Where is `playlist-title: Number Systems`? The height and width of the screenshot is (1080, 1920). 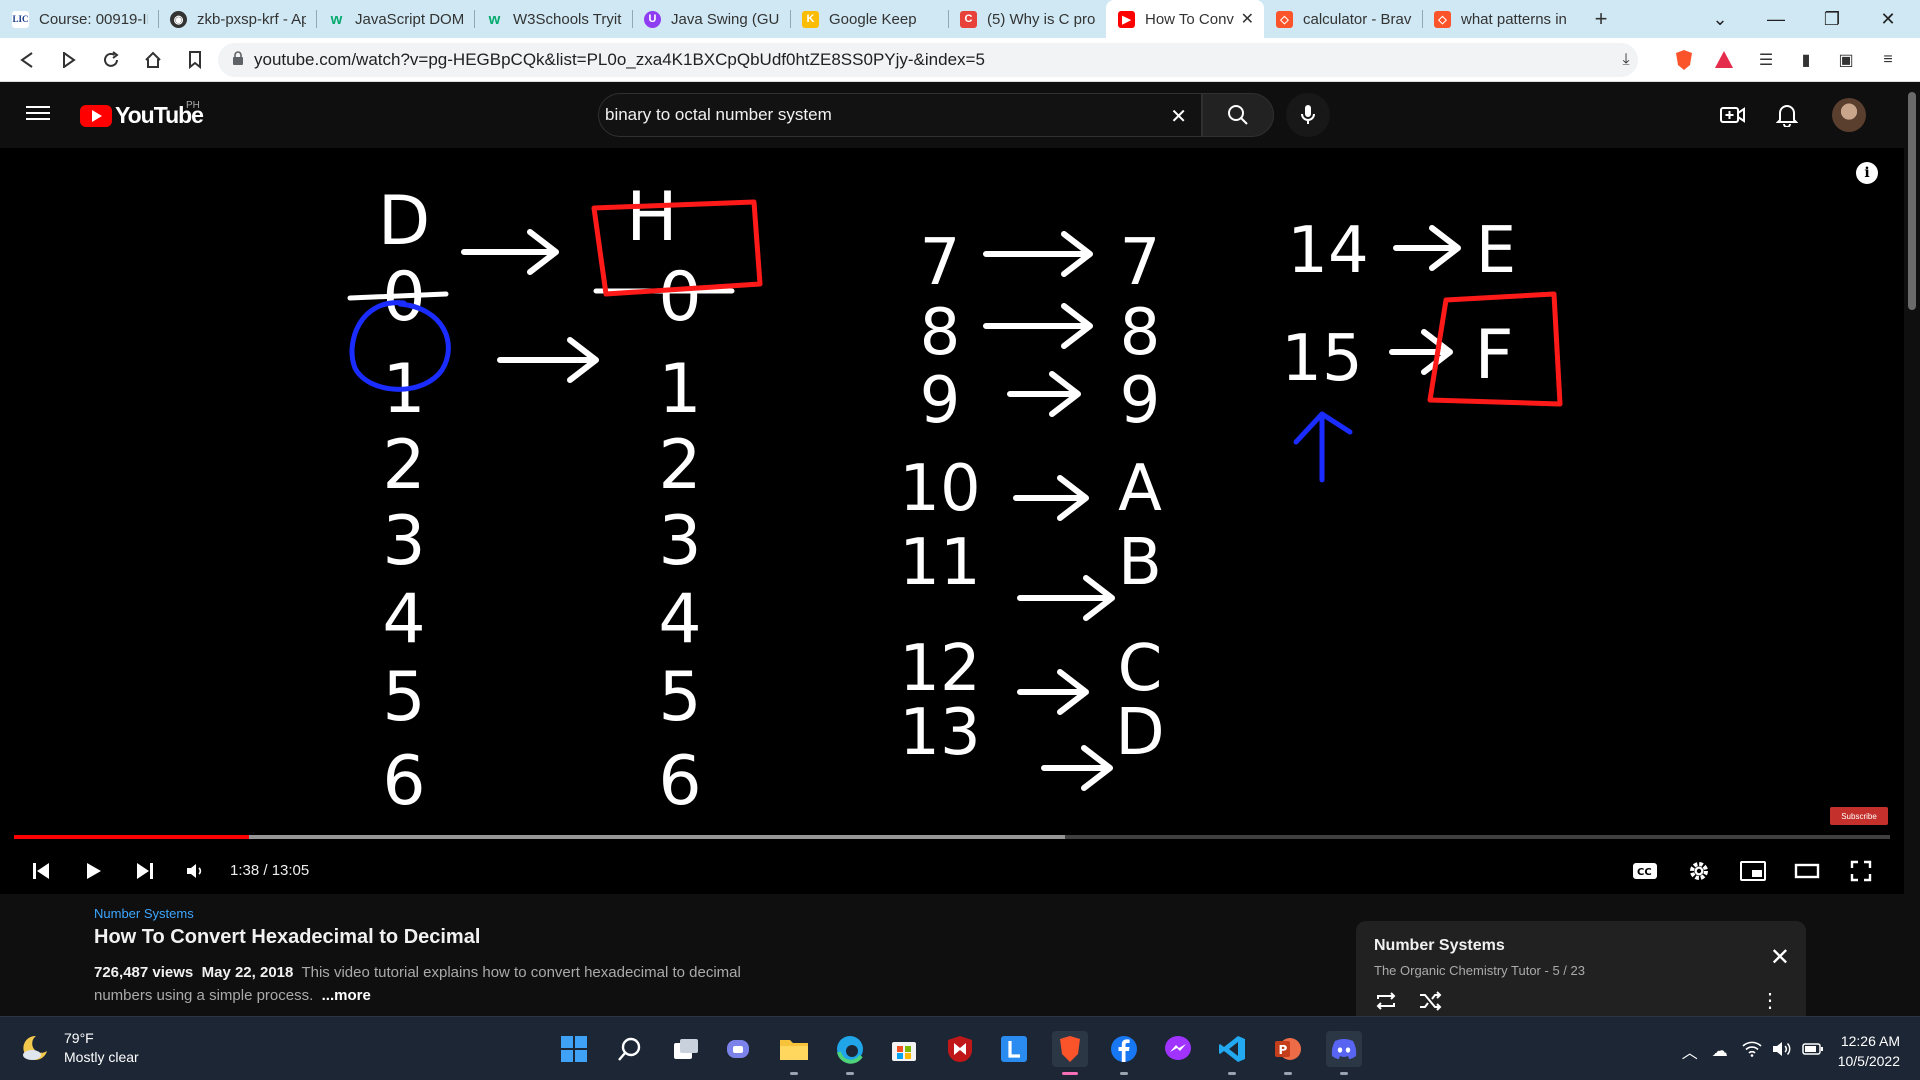
playlist-title: Number Systems is located at coordinates (1581, 946).